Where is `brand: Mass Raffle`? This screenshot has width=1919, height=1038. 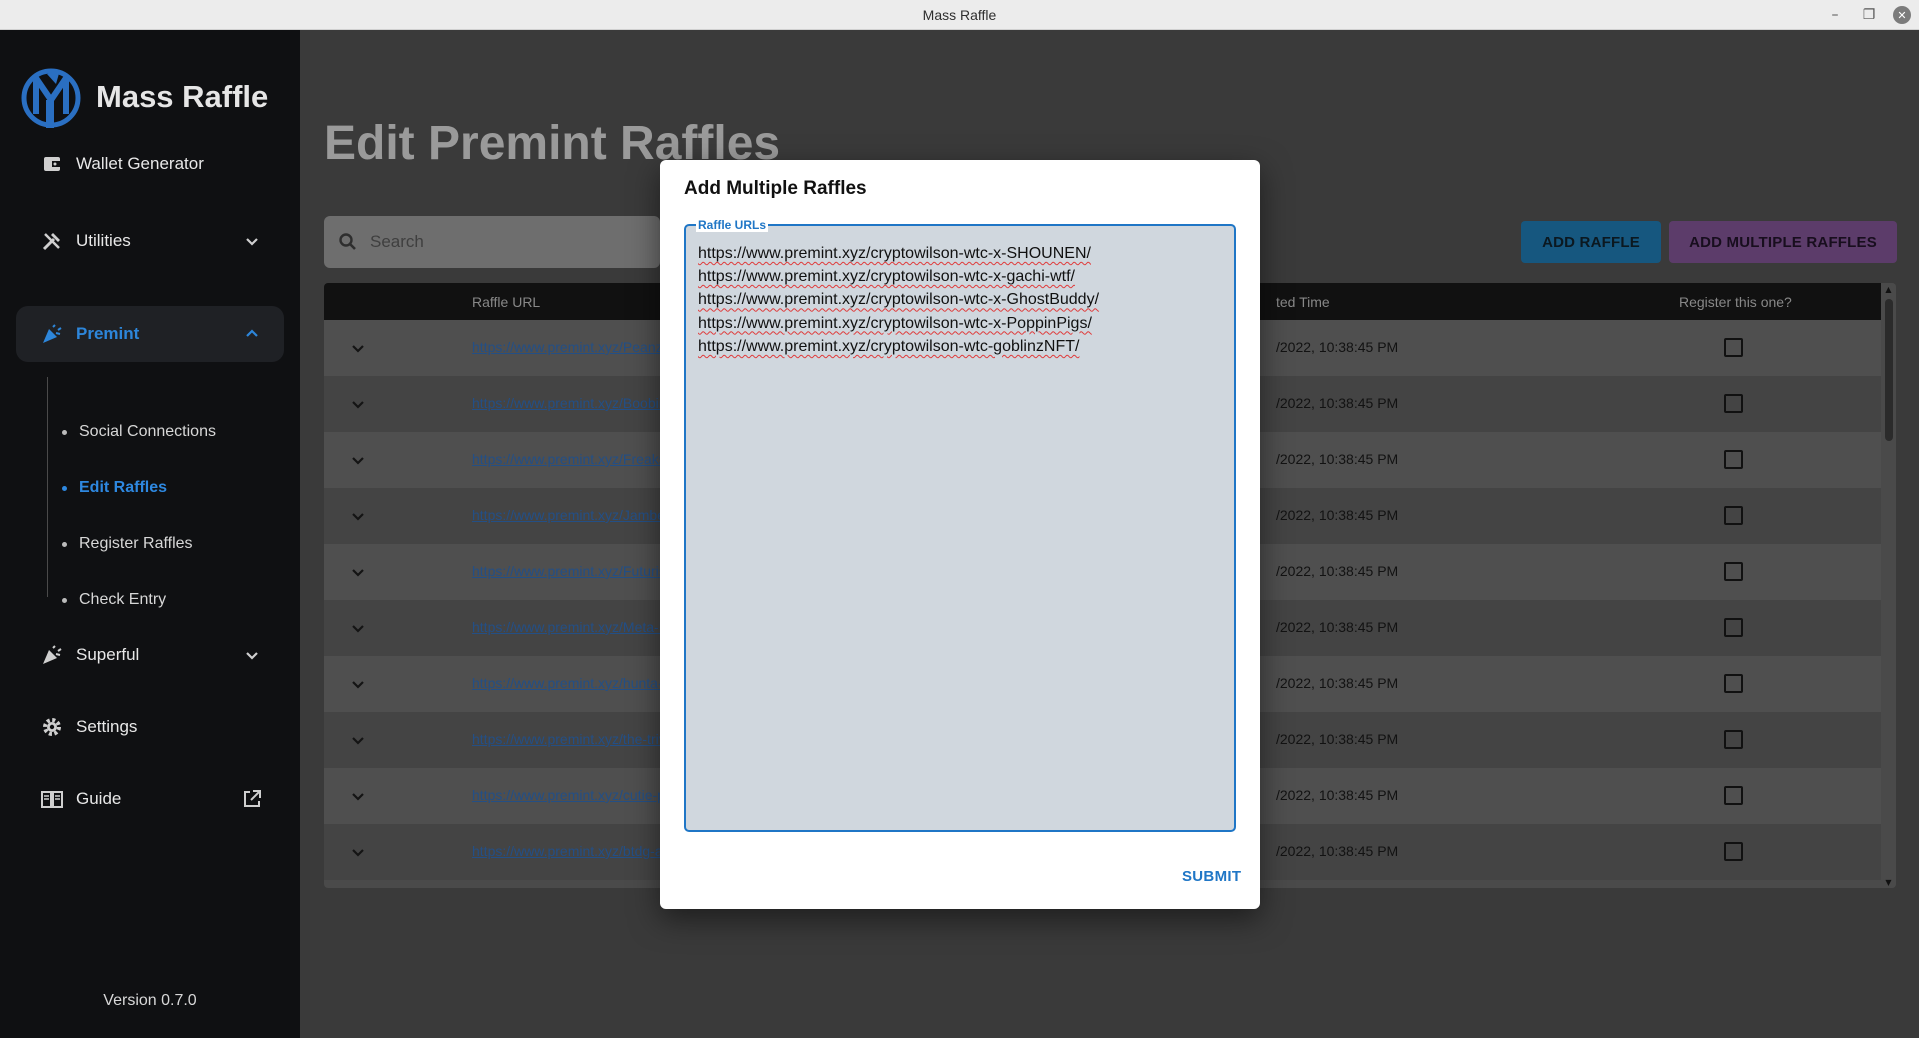 brand: Mass Raffle is located at coordinates (144, 97).